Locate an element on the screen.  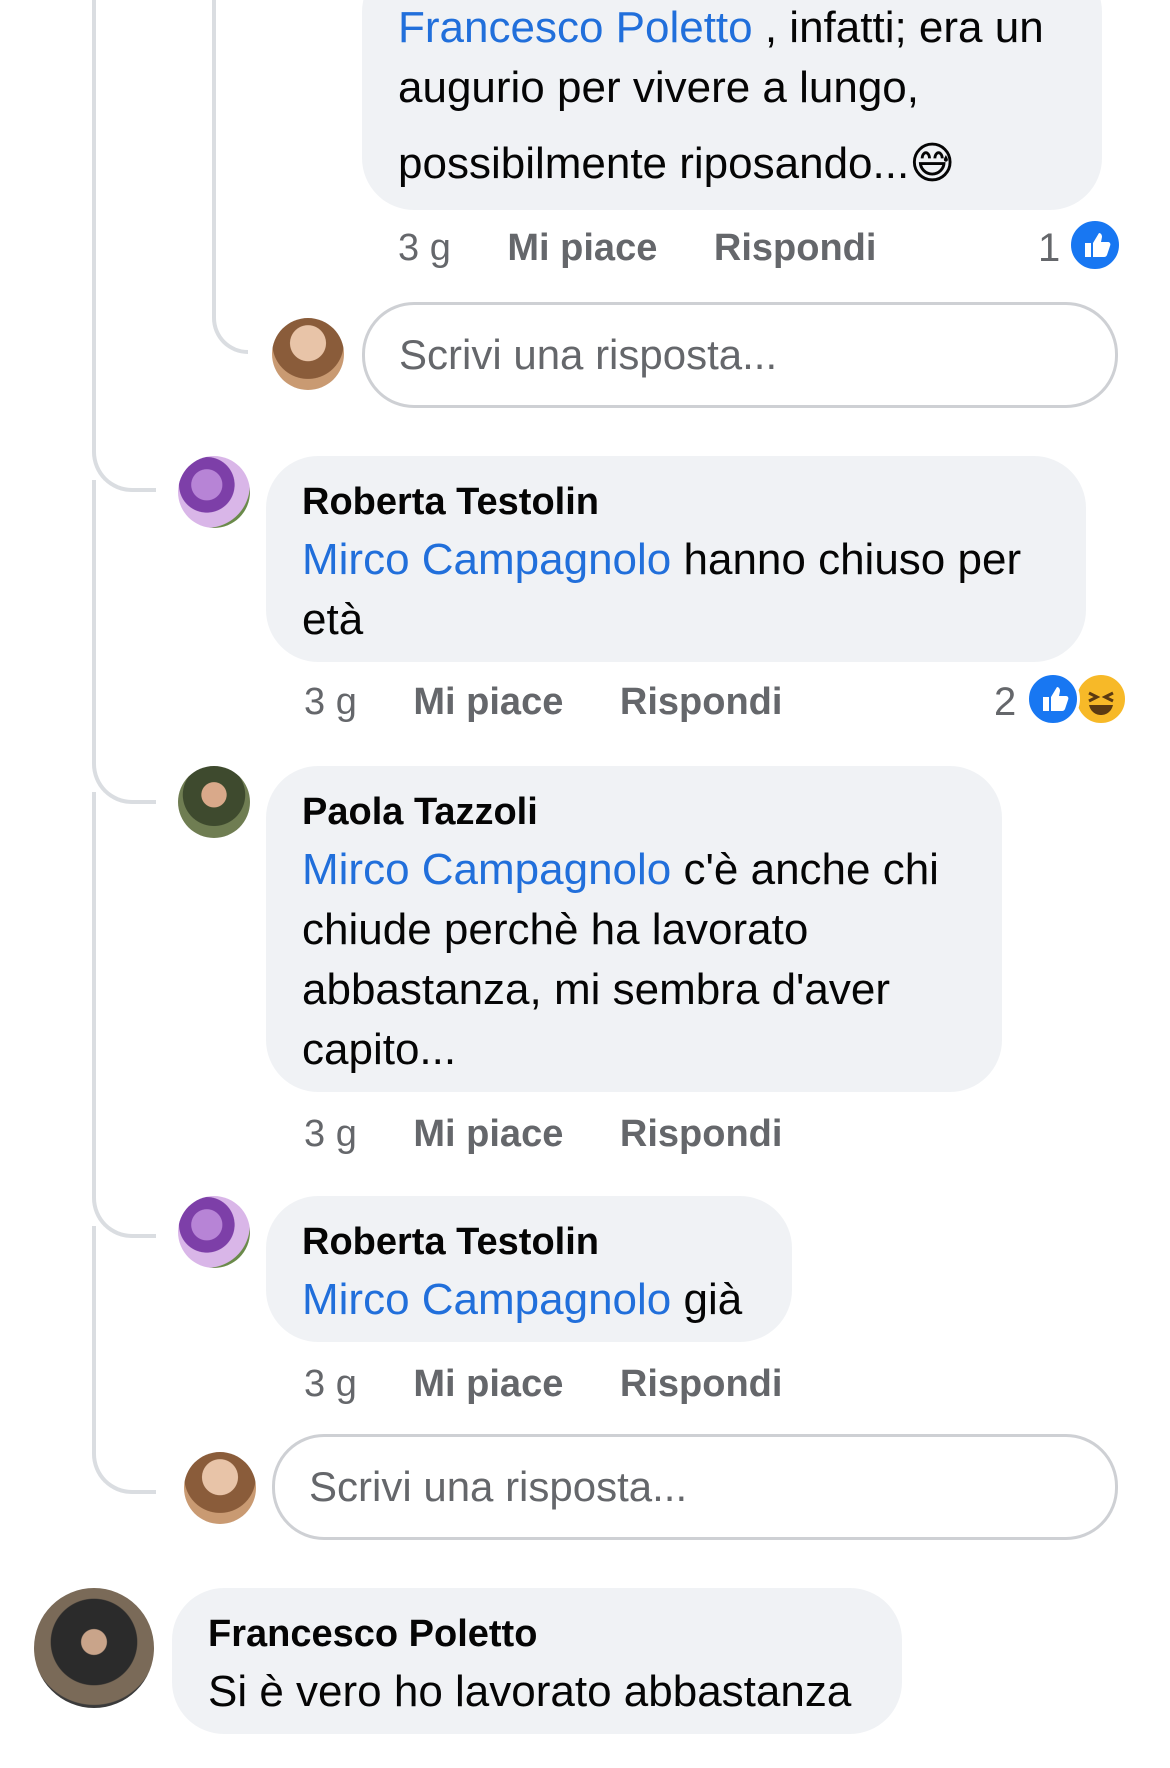
author-name: Paola Tazzoli is located at coordinates (634, 812).